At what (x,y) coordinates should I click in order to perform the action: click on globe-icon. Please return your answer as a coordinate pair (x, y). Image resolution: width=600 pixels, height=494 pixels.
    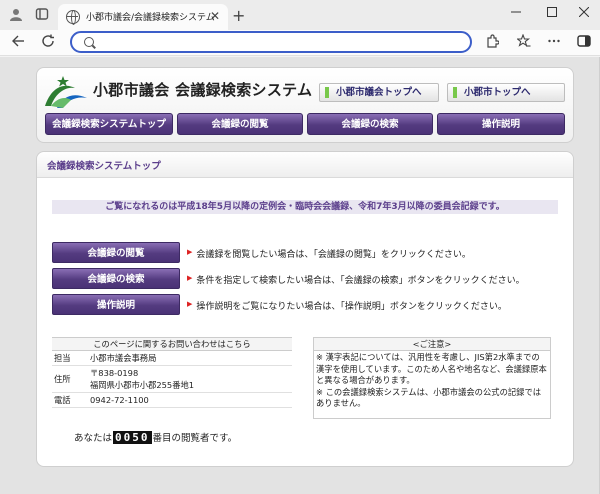
    Looking at the image, I should click on (73, 17).